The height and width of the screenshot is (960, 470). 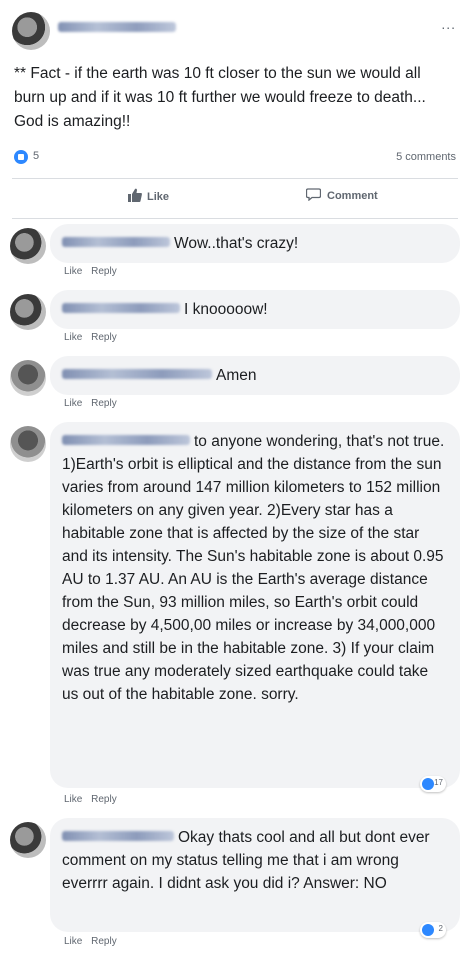 I want to click on comment: Amen Like Reply, so click(x=234, y=386).